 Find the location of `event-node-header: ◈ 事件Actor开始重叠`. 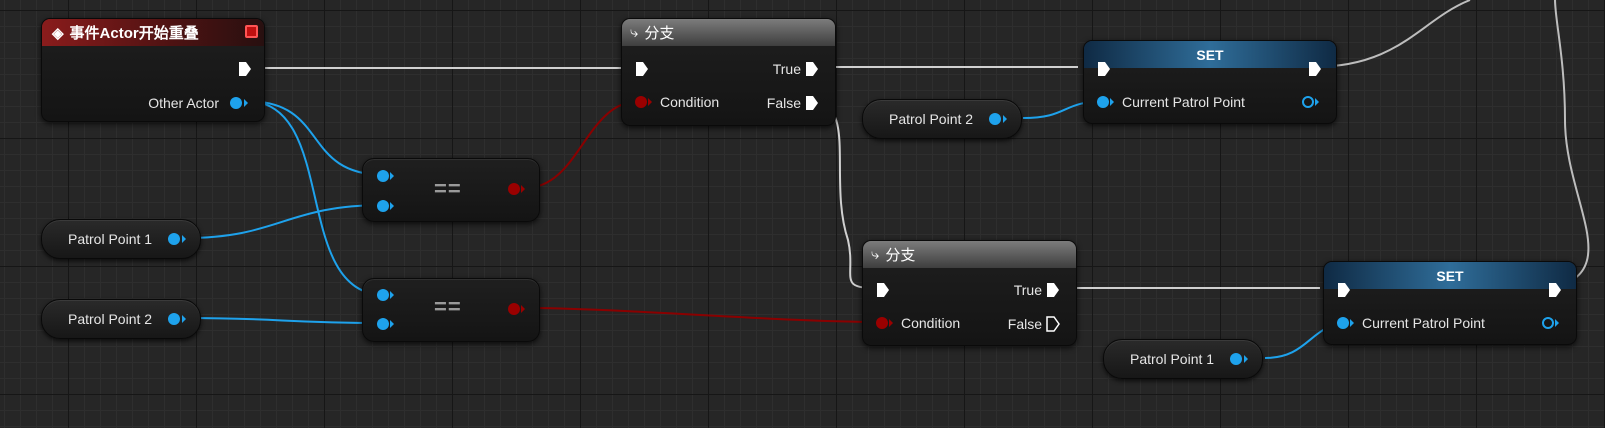

event-node-header: ◈ 事件Actor开始重叠 is located at coordinates (153, 32).